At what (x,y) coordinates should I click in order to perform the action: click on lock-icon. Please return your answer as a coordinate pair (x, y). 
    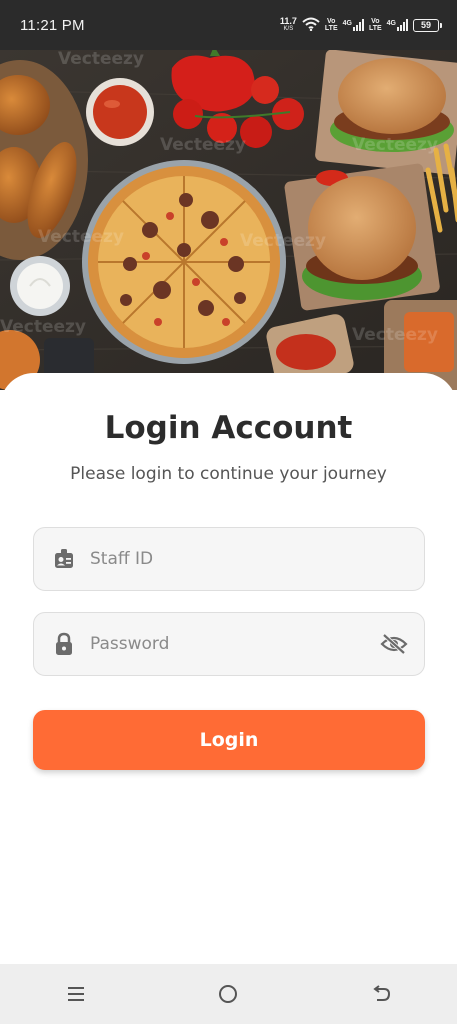
    Looking at the image, I should click on (64, 644).